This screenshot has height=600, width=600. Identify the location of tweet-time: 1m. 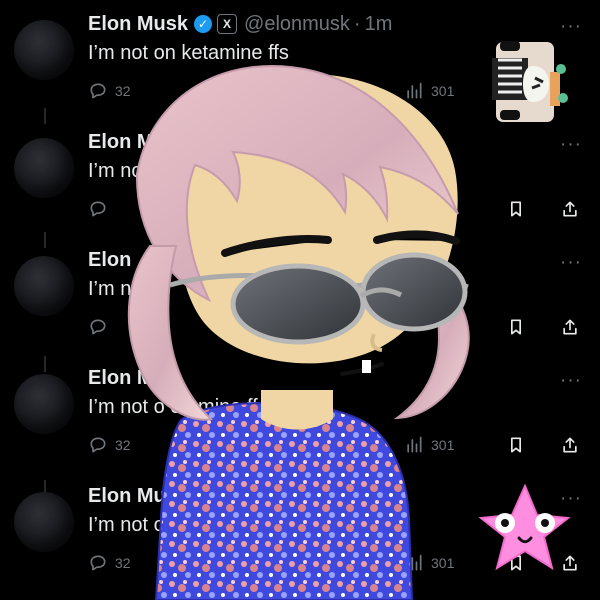
(379, 24).